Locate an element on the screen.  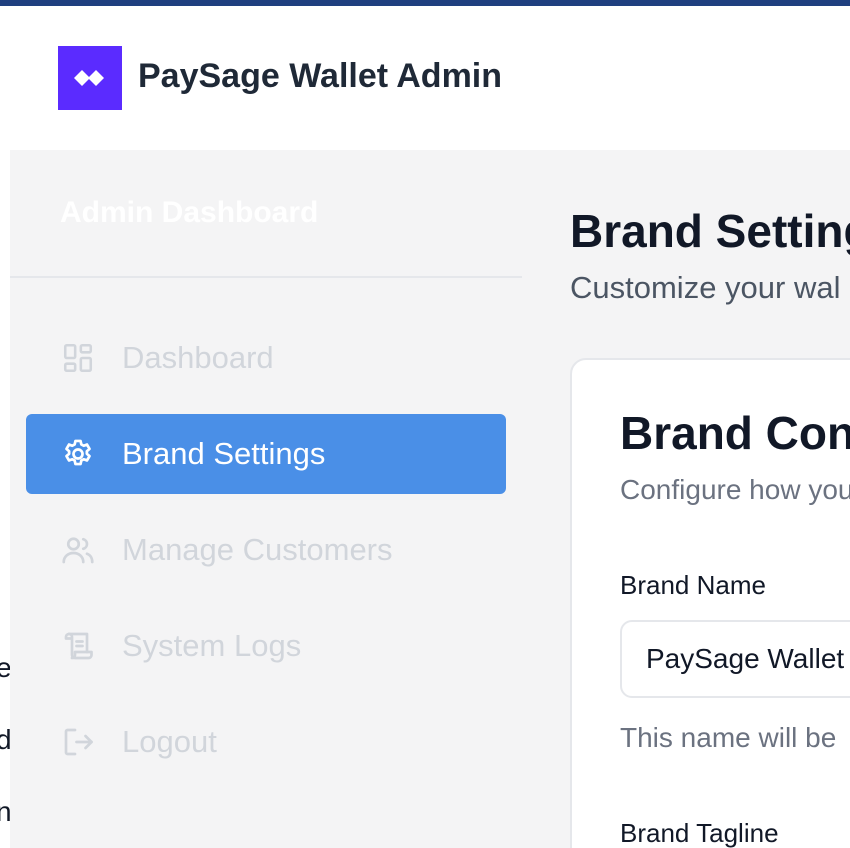
page-title: Brand Settings is located at coordinates (710, 231).